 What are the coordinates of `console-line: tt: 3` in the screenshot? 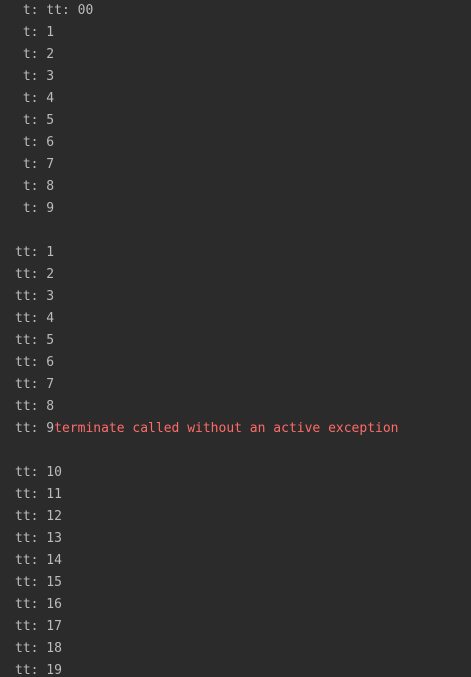 It's located at (235, 298).